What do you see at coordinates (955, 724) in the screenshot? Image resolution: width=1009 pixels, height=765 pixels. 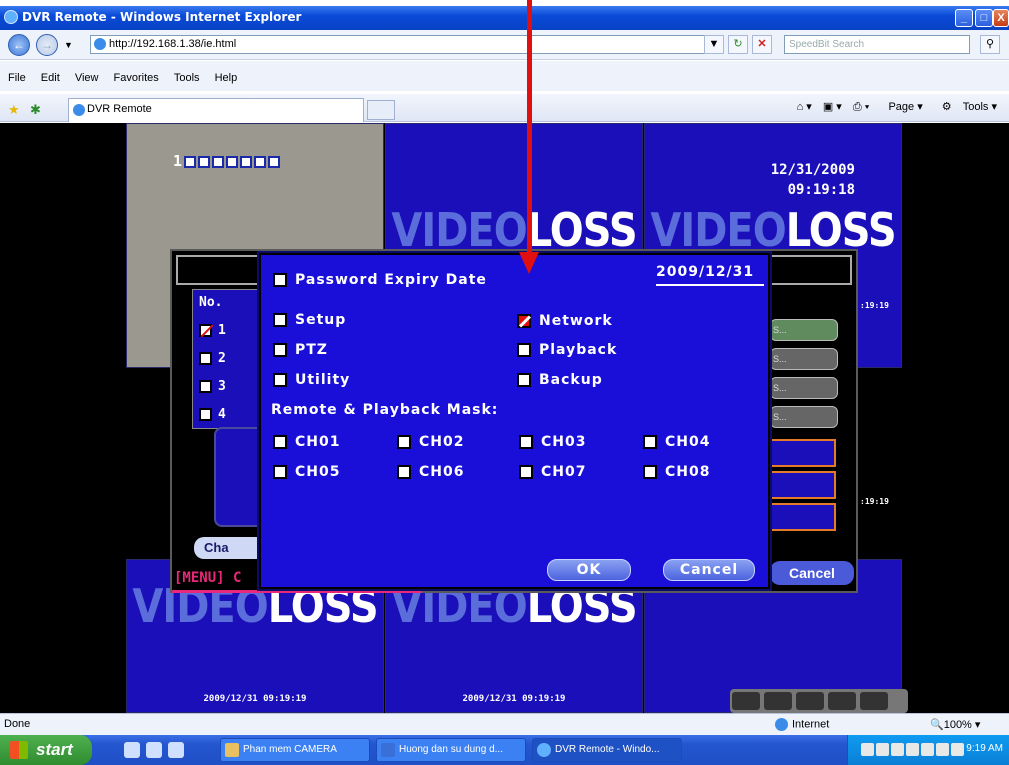 I see `zoom-level: 🔍100% ▾` at bounding box center [955, 724].